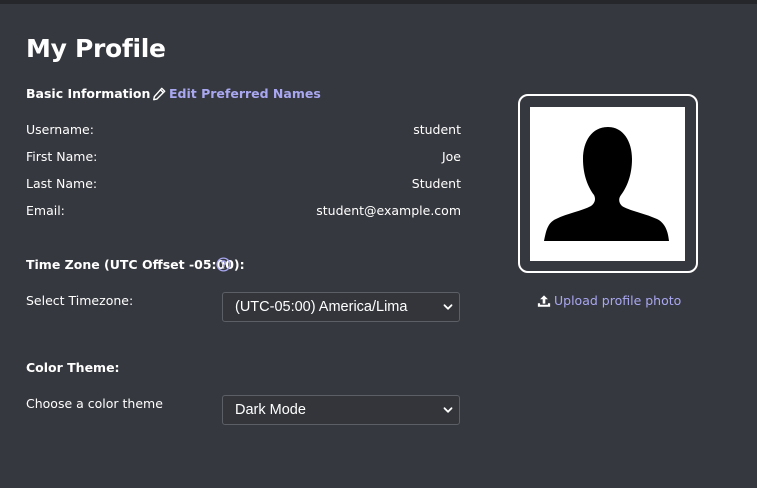  Describe the element at coordinates (135, 264) in the screenshot. I see `time-zone-heading: Time Zone (UTC Offset -05:00):` at that location.